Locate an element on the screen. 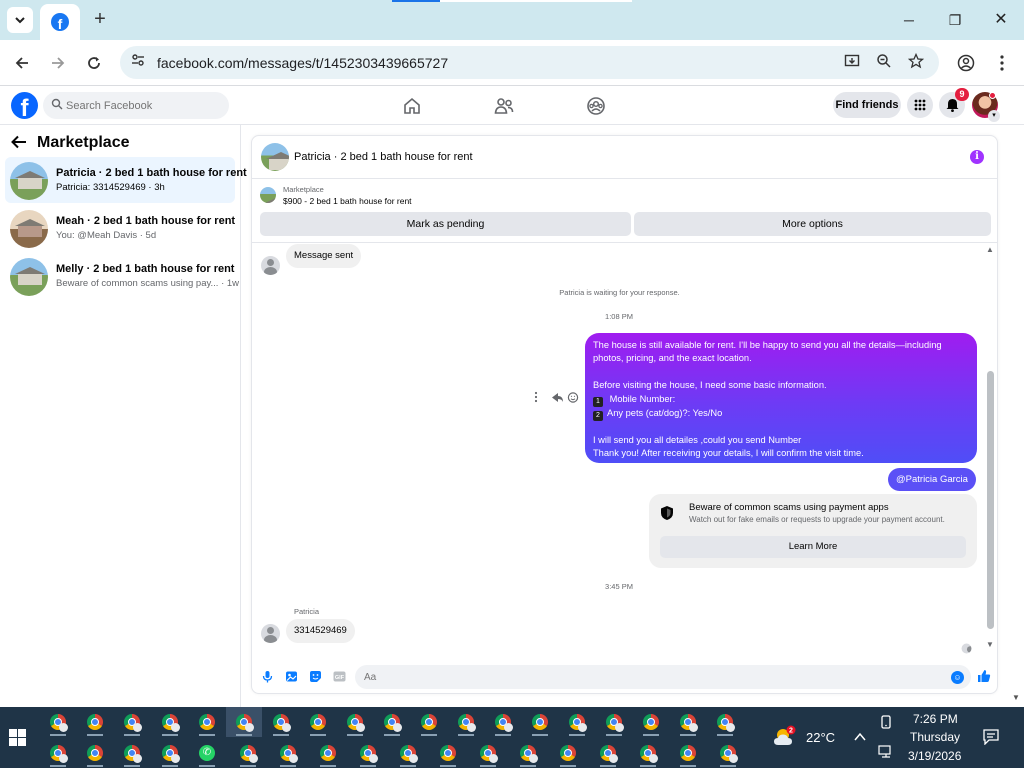 Image resolution: width=1024 pixels, height=768 pixels. find-friends-button: Find friends is located at coordinates (867, 105).